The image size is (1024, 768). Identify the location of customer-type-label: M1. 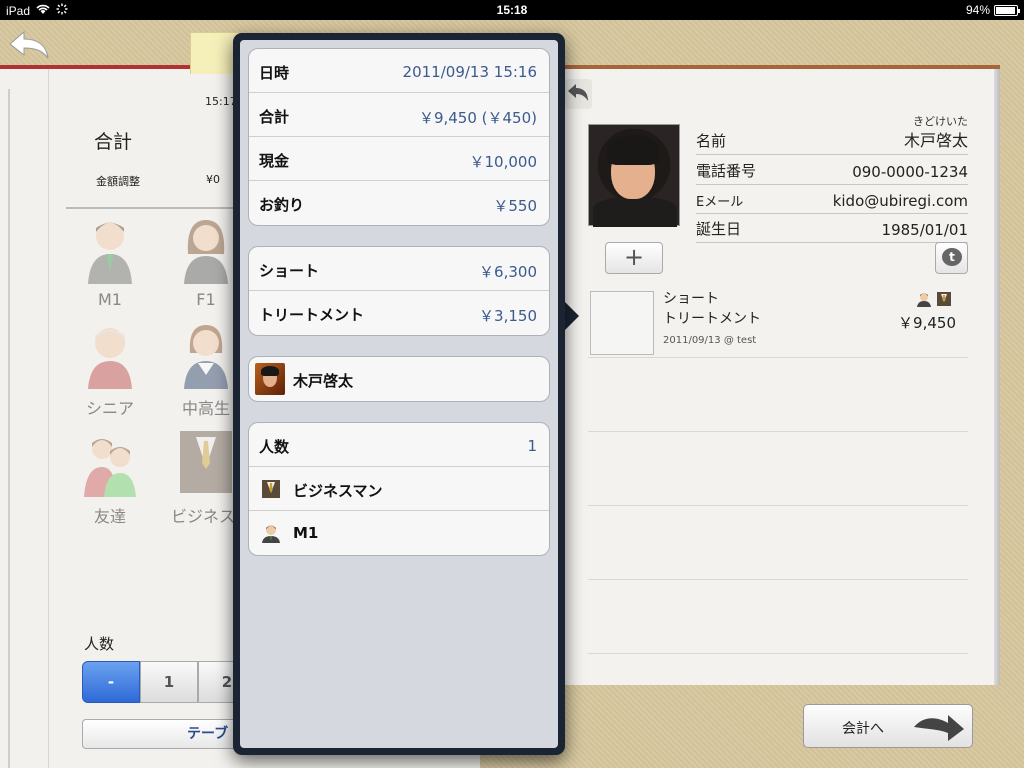
(110, 299).